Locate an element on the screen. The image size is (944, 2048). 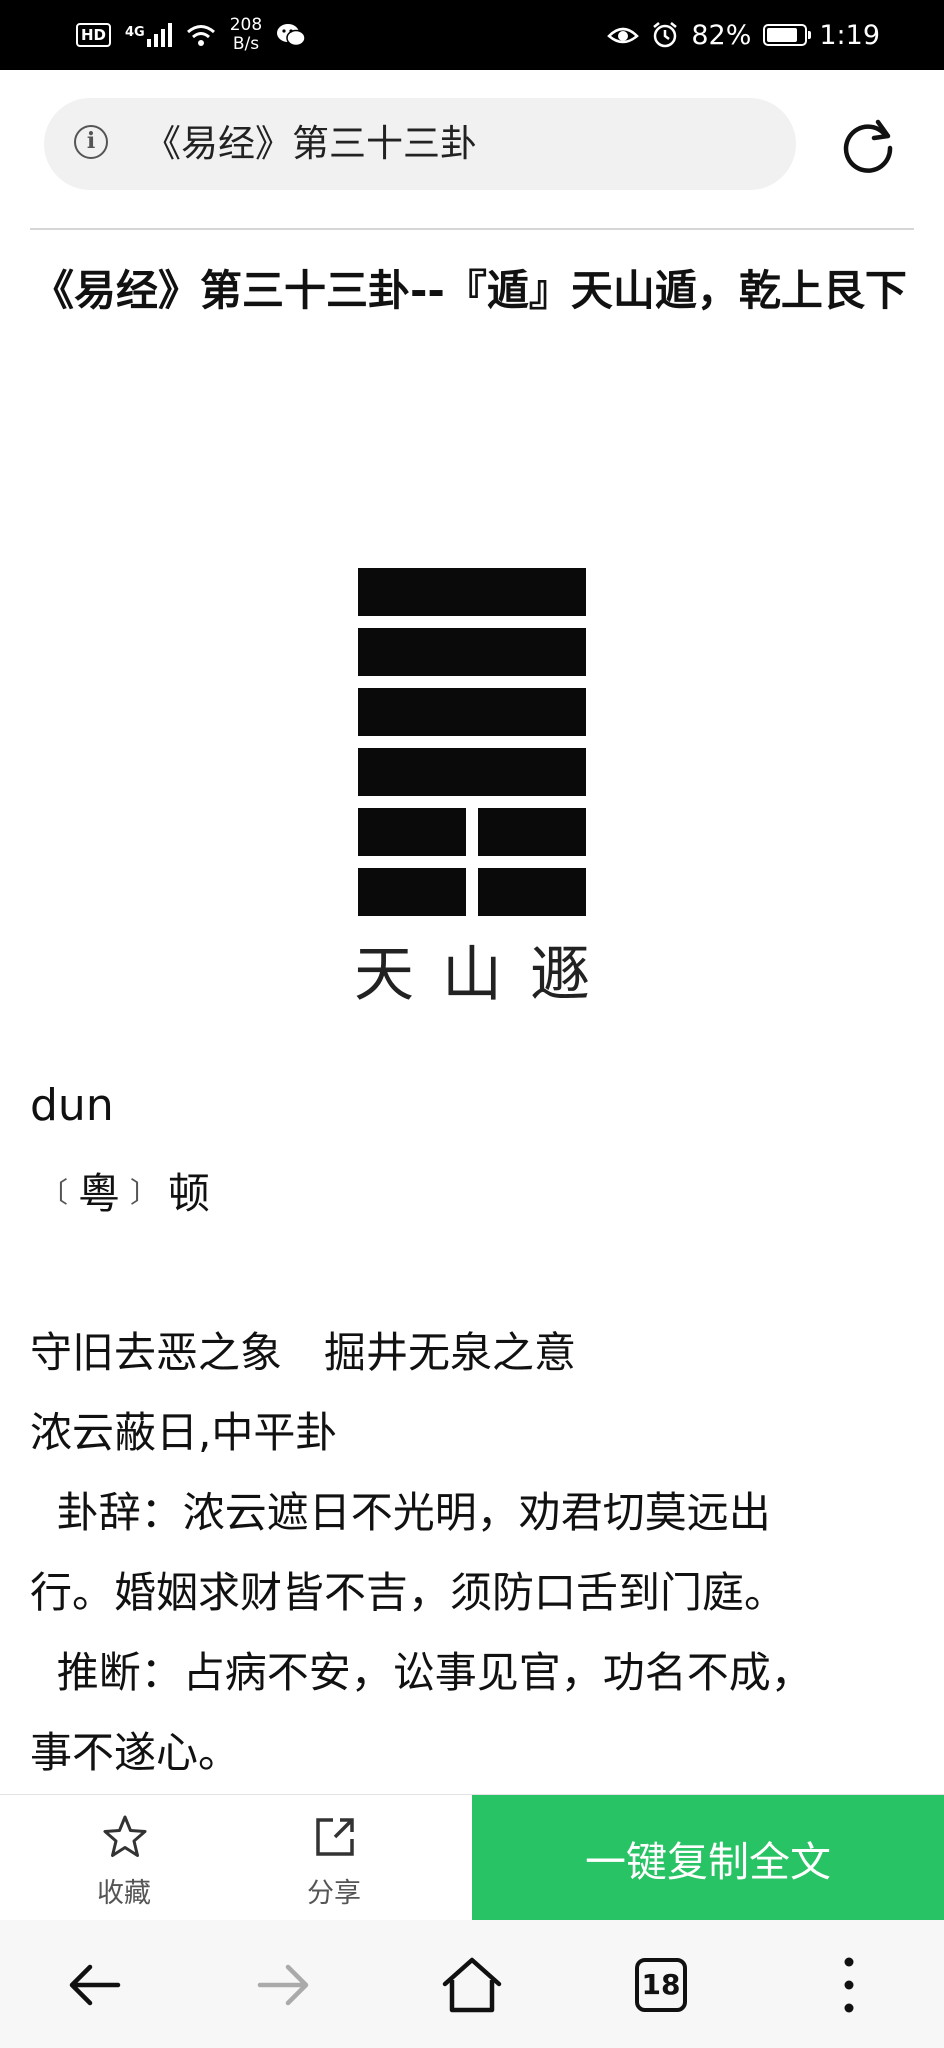
network-speed: 208 B/s is located at coordinates (246, 35).